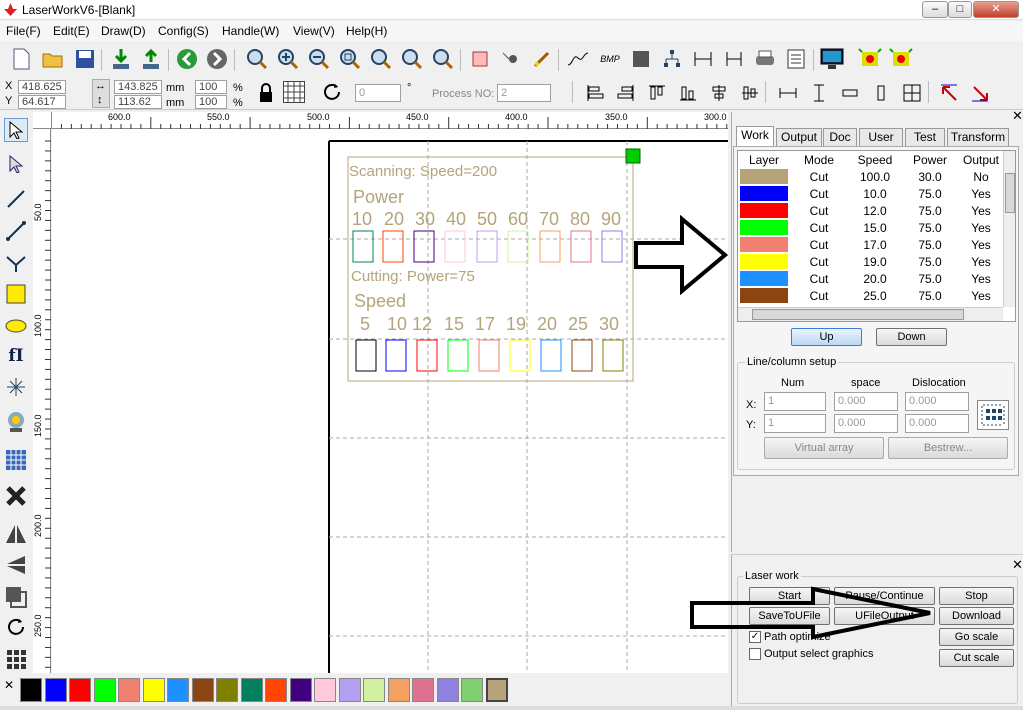 This screenshot has width=1023, height=710. Describe the element at coordinates (294, 92) in the screenshot. I see `anchor-grid-icon` at that location.